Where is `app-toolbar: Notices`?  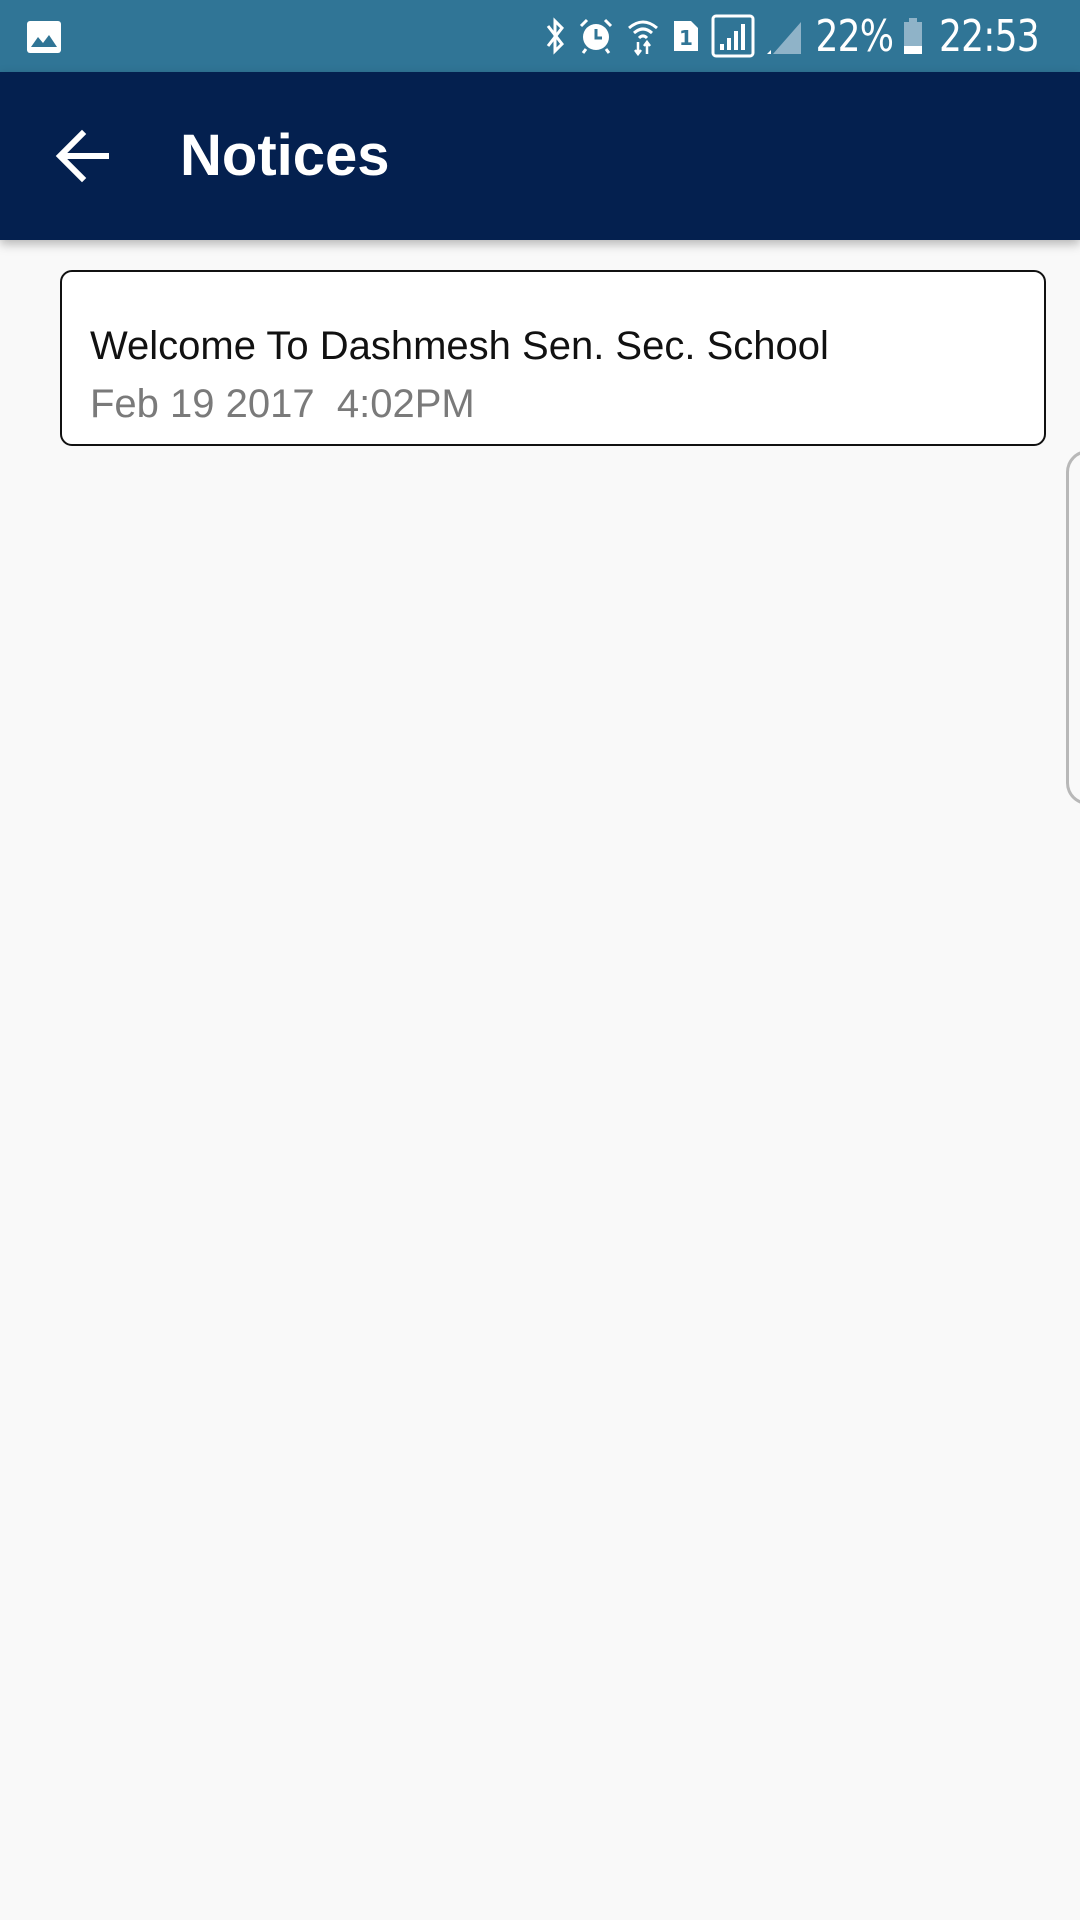 app-toolbar: Notices is located at coordinates (540, 156).